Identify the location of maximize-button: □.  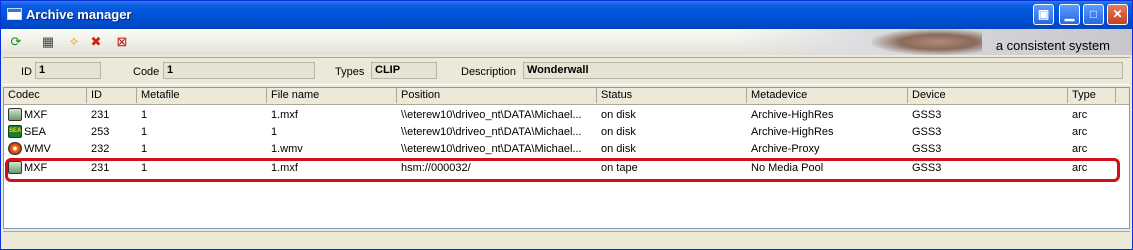
(1093, 14).